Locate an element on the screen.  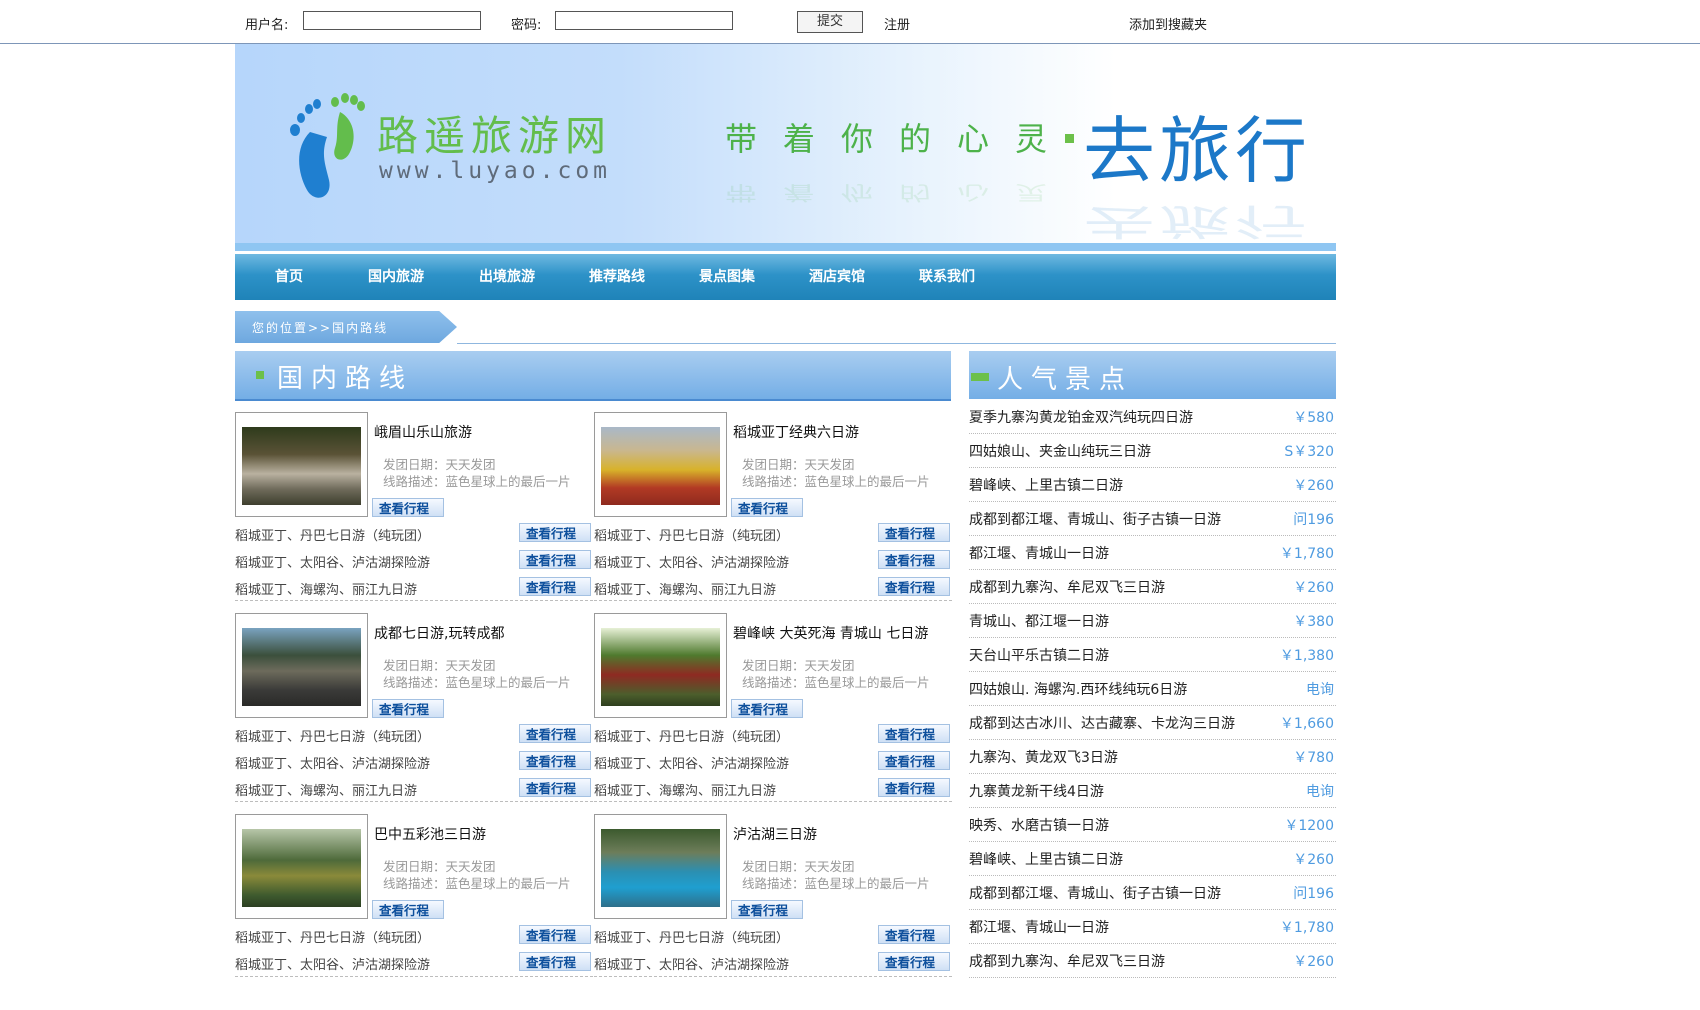
spot-name: 九寨沟、黄龙双飞3日游 is located at coordinates (1043, 757).